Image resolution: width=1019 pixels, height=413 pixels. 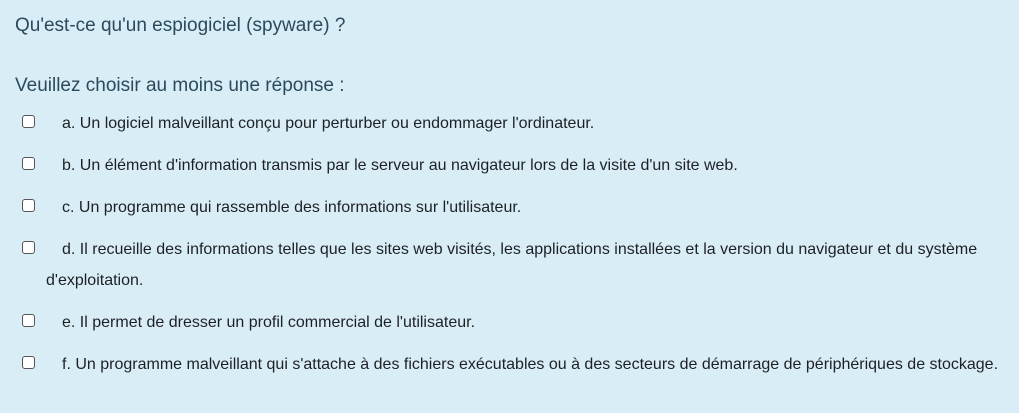 What do you see at coordinates (28, 320) in the screenshot?
I see `answer-checkbox-e` at bounding box center [28, 320].